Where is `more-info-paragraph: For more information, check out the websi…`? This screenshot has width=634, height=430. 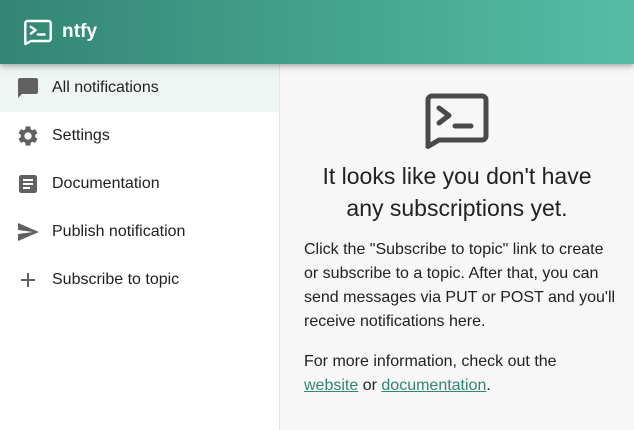 more-info-paragraph: For more information, check out the websi… is located at coordinates (463, 374).